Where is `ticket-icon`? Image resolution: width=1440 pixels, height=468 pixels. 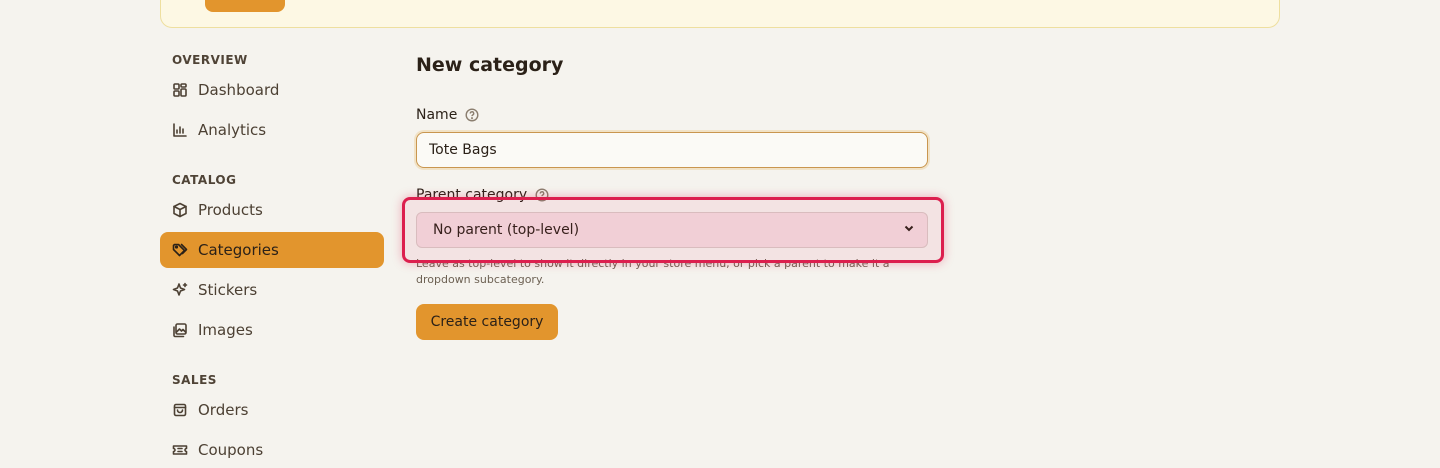 ticket-icon is located at coordinates (180, 450).